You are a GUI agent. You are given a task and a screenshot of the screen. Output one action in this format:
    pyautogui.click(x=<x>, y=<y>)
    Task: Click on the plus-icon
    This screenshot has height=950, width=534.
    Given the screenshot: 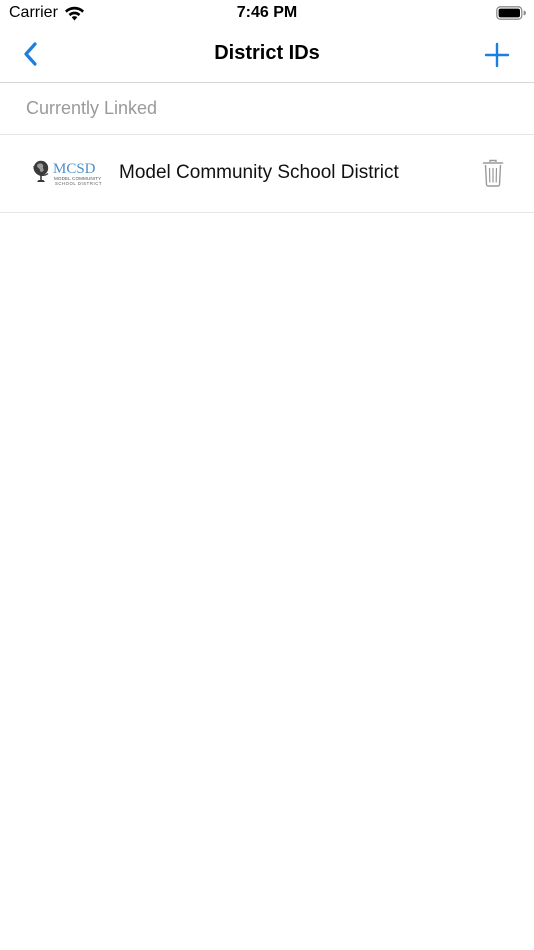 What is the action you would take?
    pyautogui.click(x=497, y=55)
    